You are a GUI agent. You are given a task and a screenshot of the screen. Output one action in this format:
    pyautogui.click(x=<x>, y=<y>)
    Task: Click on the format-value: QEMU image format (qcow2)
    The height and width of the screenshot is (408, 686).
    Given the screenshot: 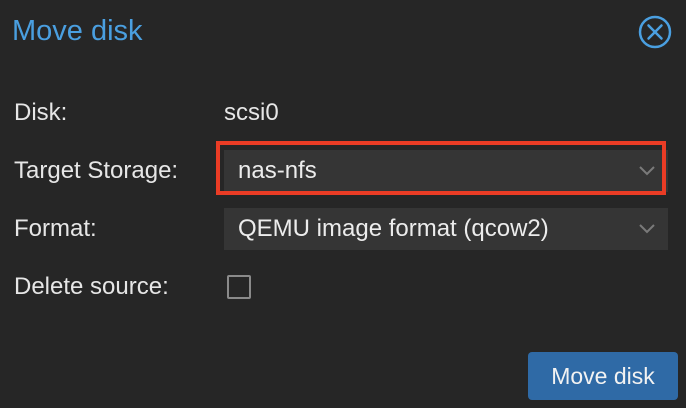 What is the action you would take?
    pyautogui.click(x=393, y=228)
    